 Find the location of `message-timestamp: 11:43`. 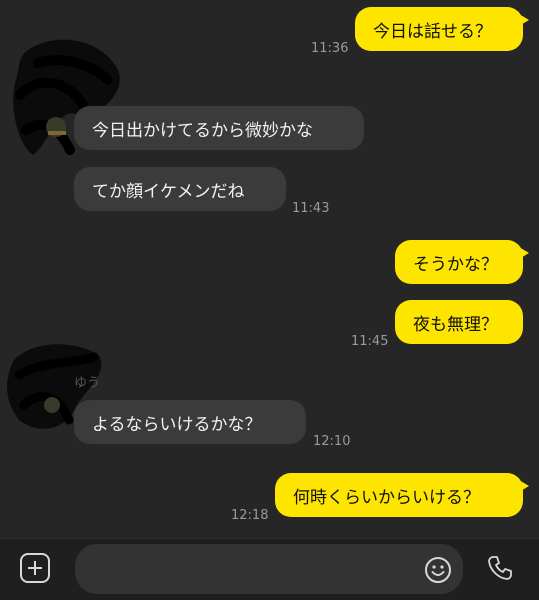

message-timestamp: 11:43 is located at coordinates (311, 208).